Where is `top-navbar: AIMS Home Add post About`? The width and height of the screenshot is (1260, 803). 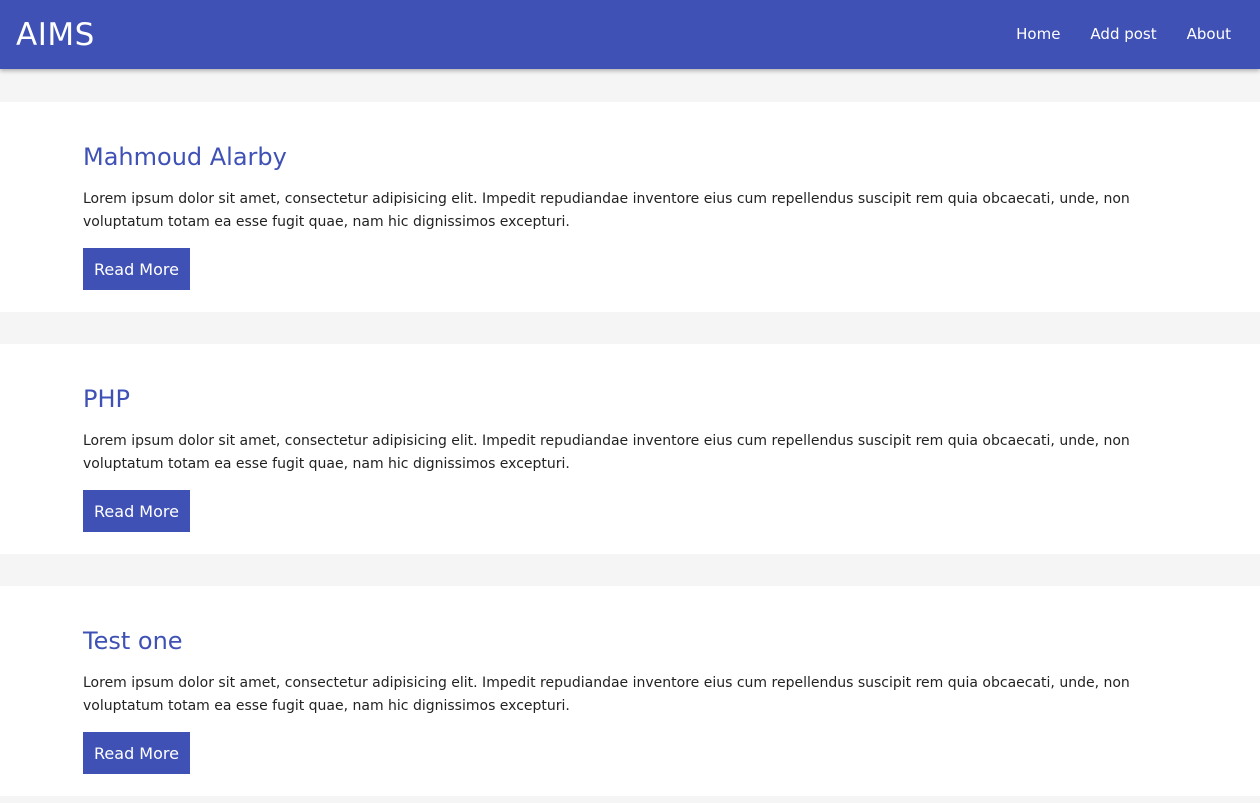 top-navbar: AIMS Home Add post About is located at coordinates (630, 34).